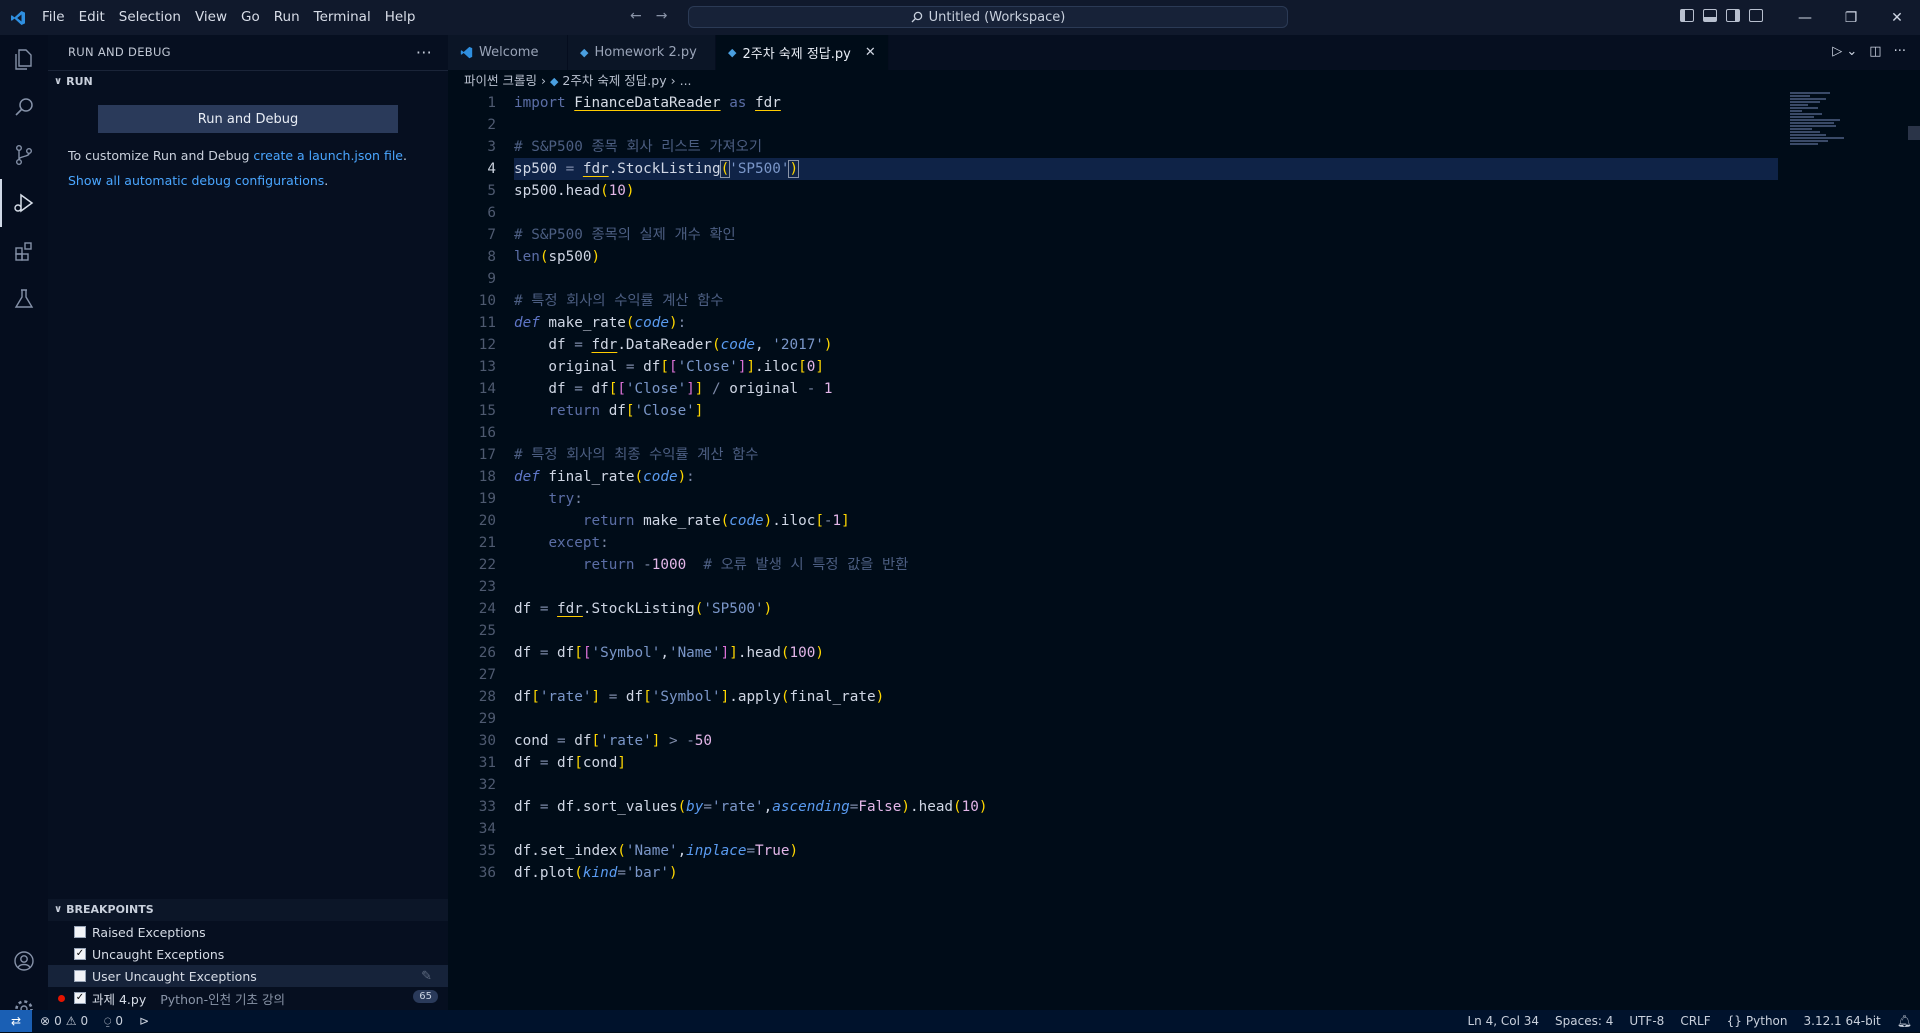 Image resolution: width=1920 pixels, height=1033 pixels. I want to click on code-line-text: def make_rate(code):, so click(600, 323).